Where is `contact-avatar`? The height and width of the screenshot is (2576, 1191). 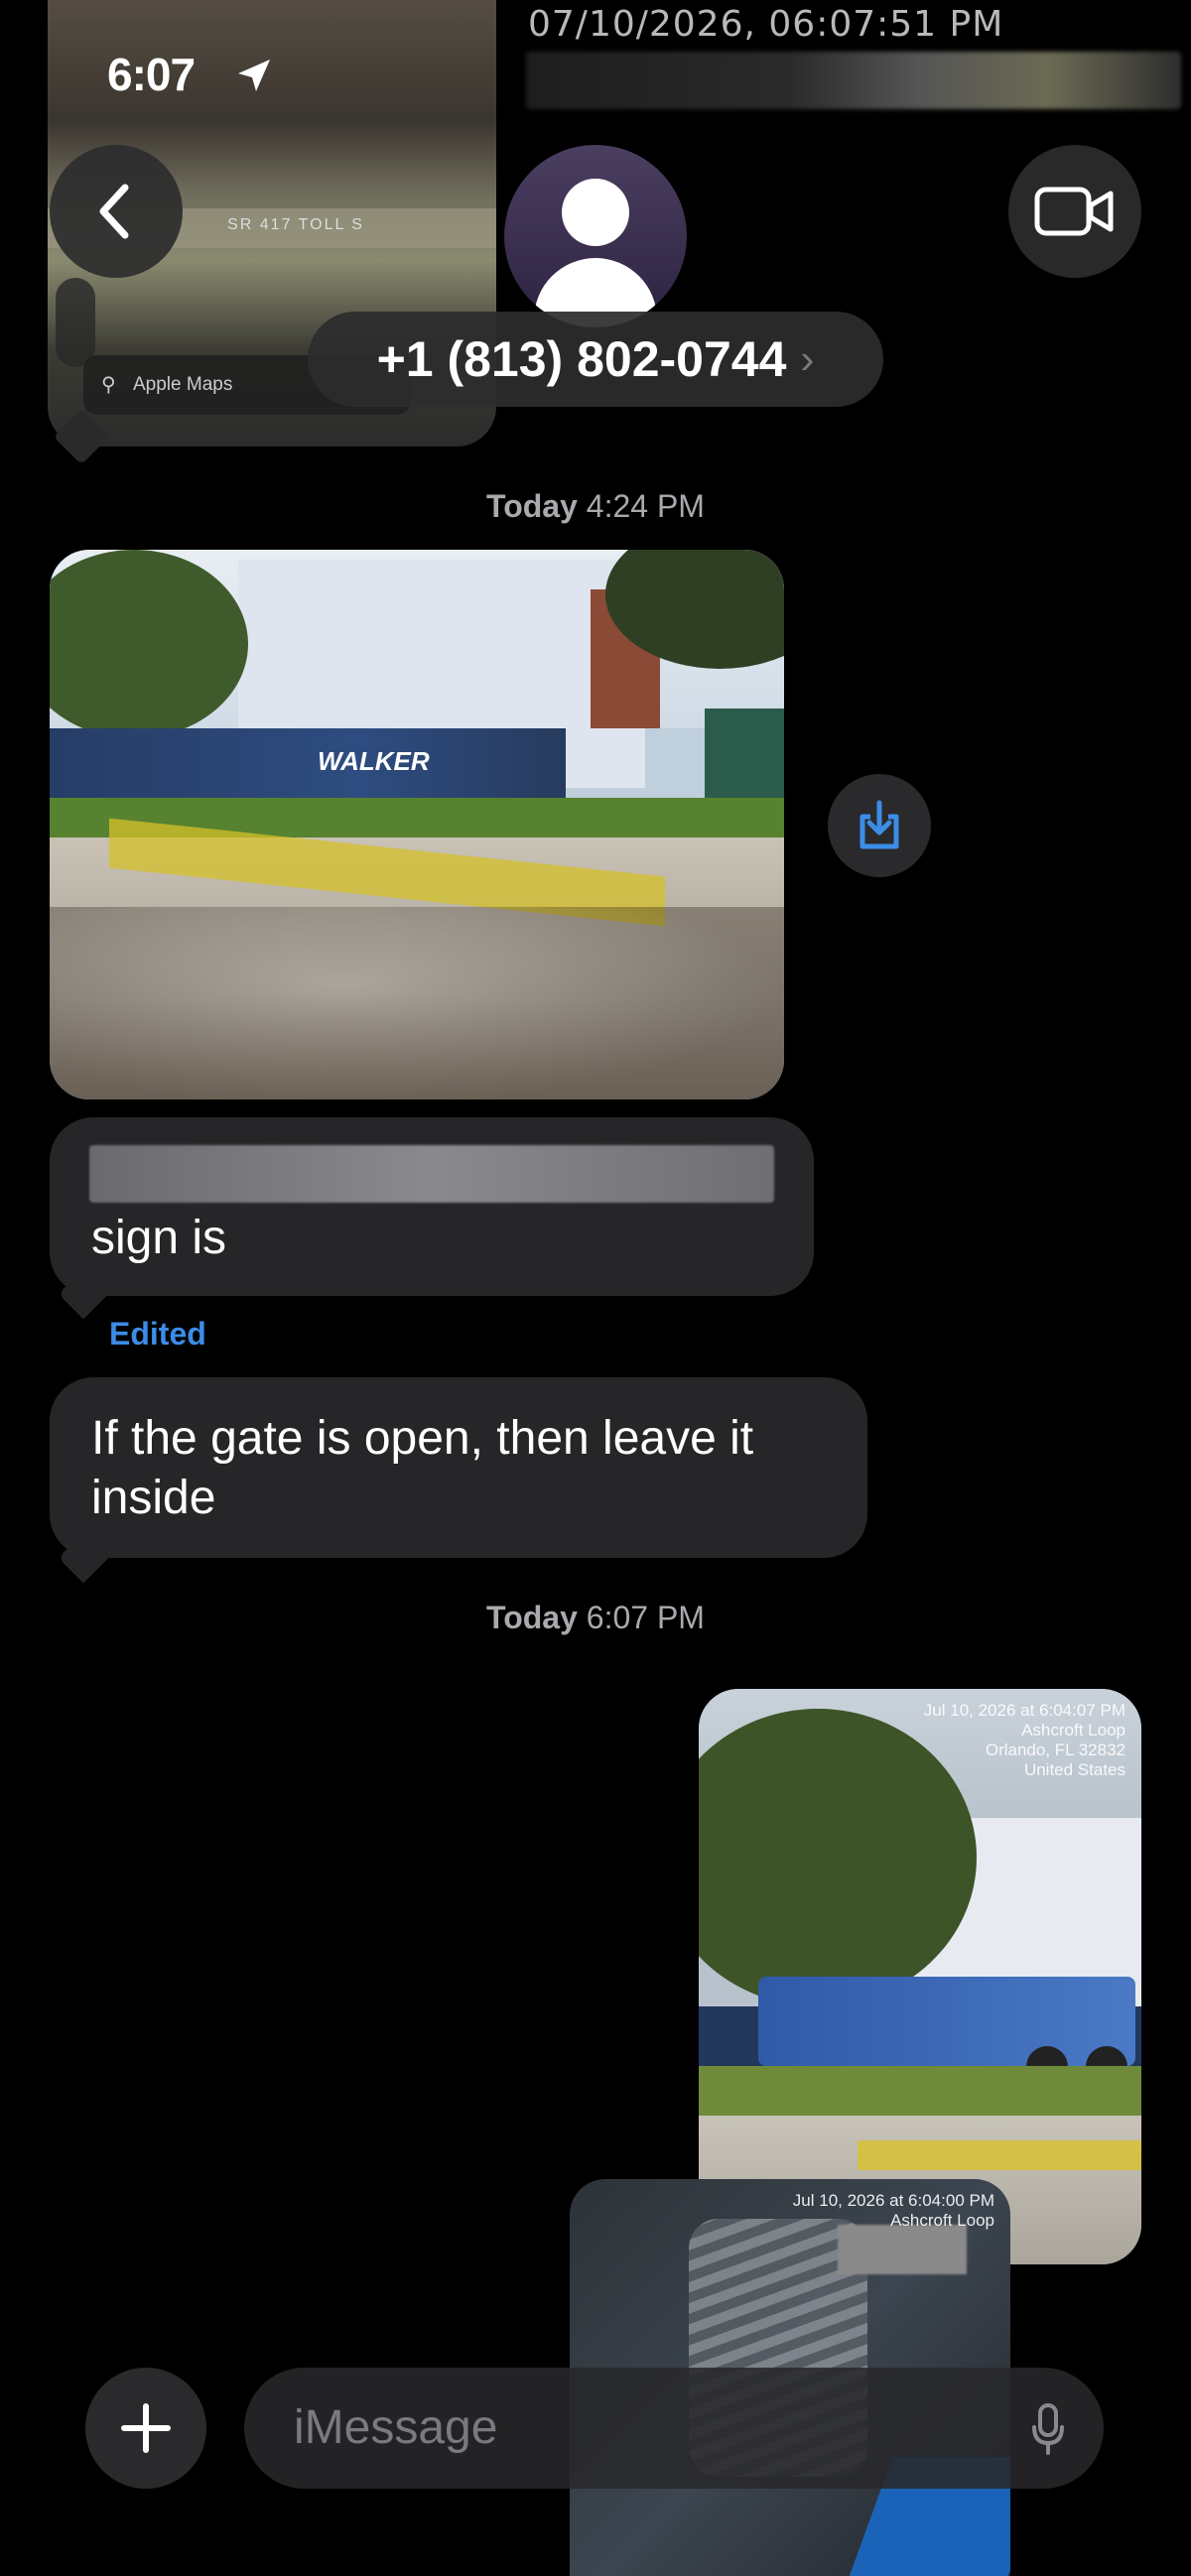 contact-avatar is located at coordinates (595, 236).